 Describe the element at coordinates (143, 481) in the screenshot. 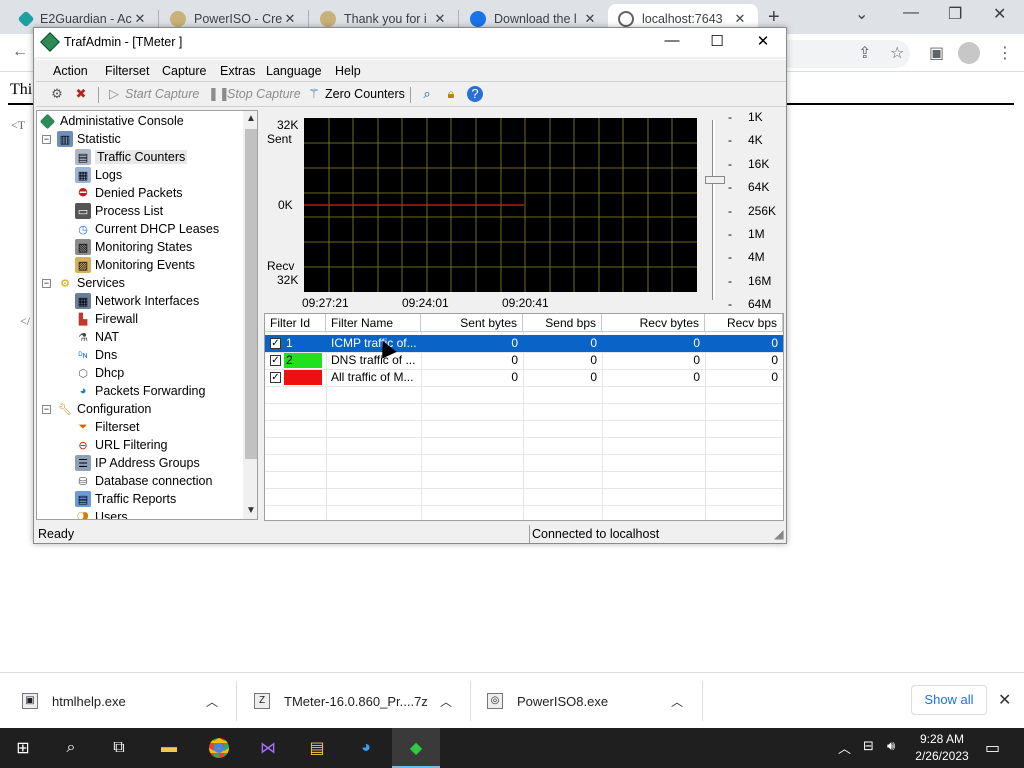

I see `tree-database-connection: ⛁ Database connection` at that location.